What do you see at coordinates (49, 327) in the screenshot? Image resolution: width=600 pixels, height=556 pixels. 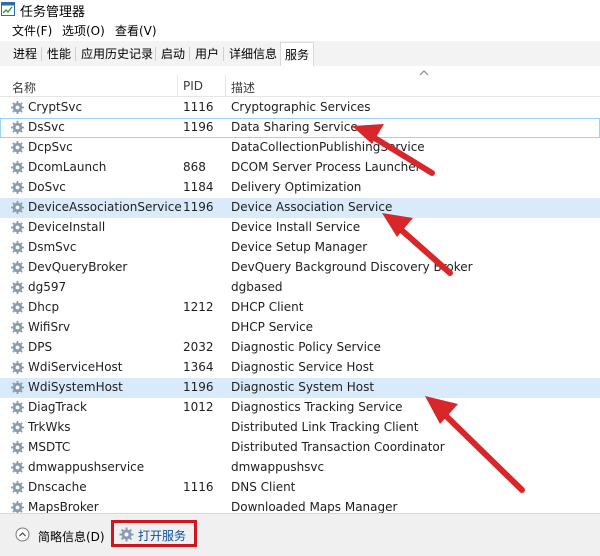 I see `service-name: WifiSrv` at bounding box center [49, 327].